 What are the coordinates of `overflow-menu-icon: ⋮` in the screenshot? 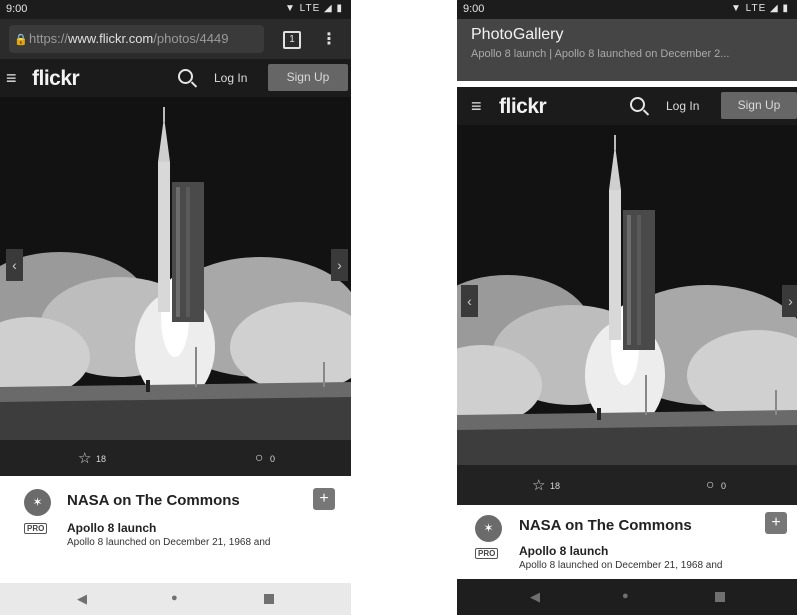 It's located at (329, 39).